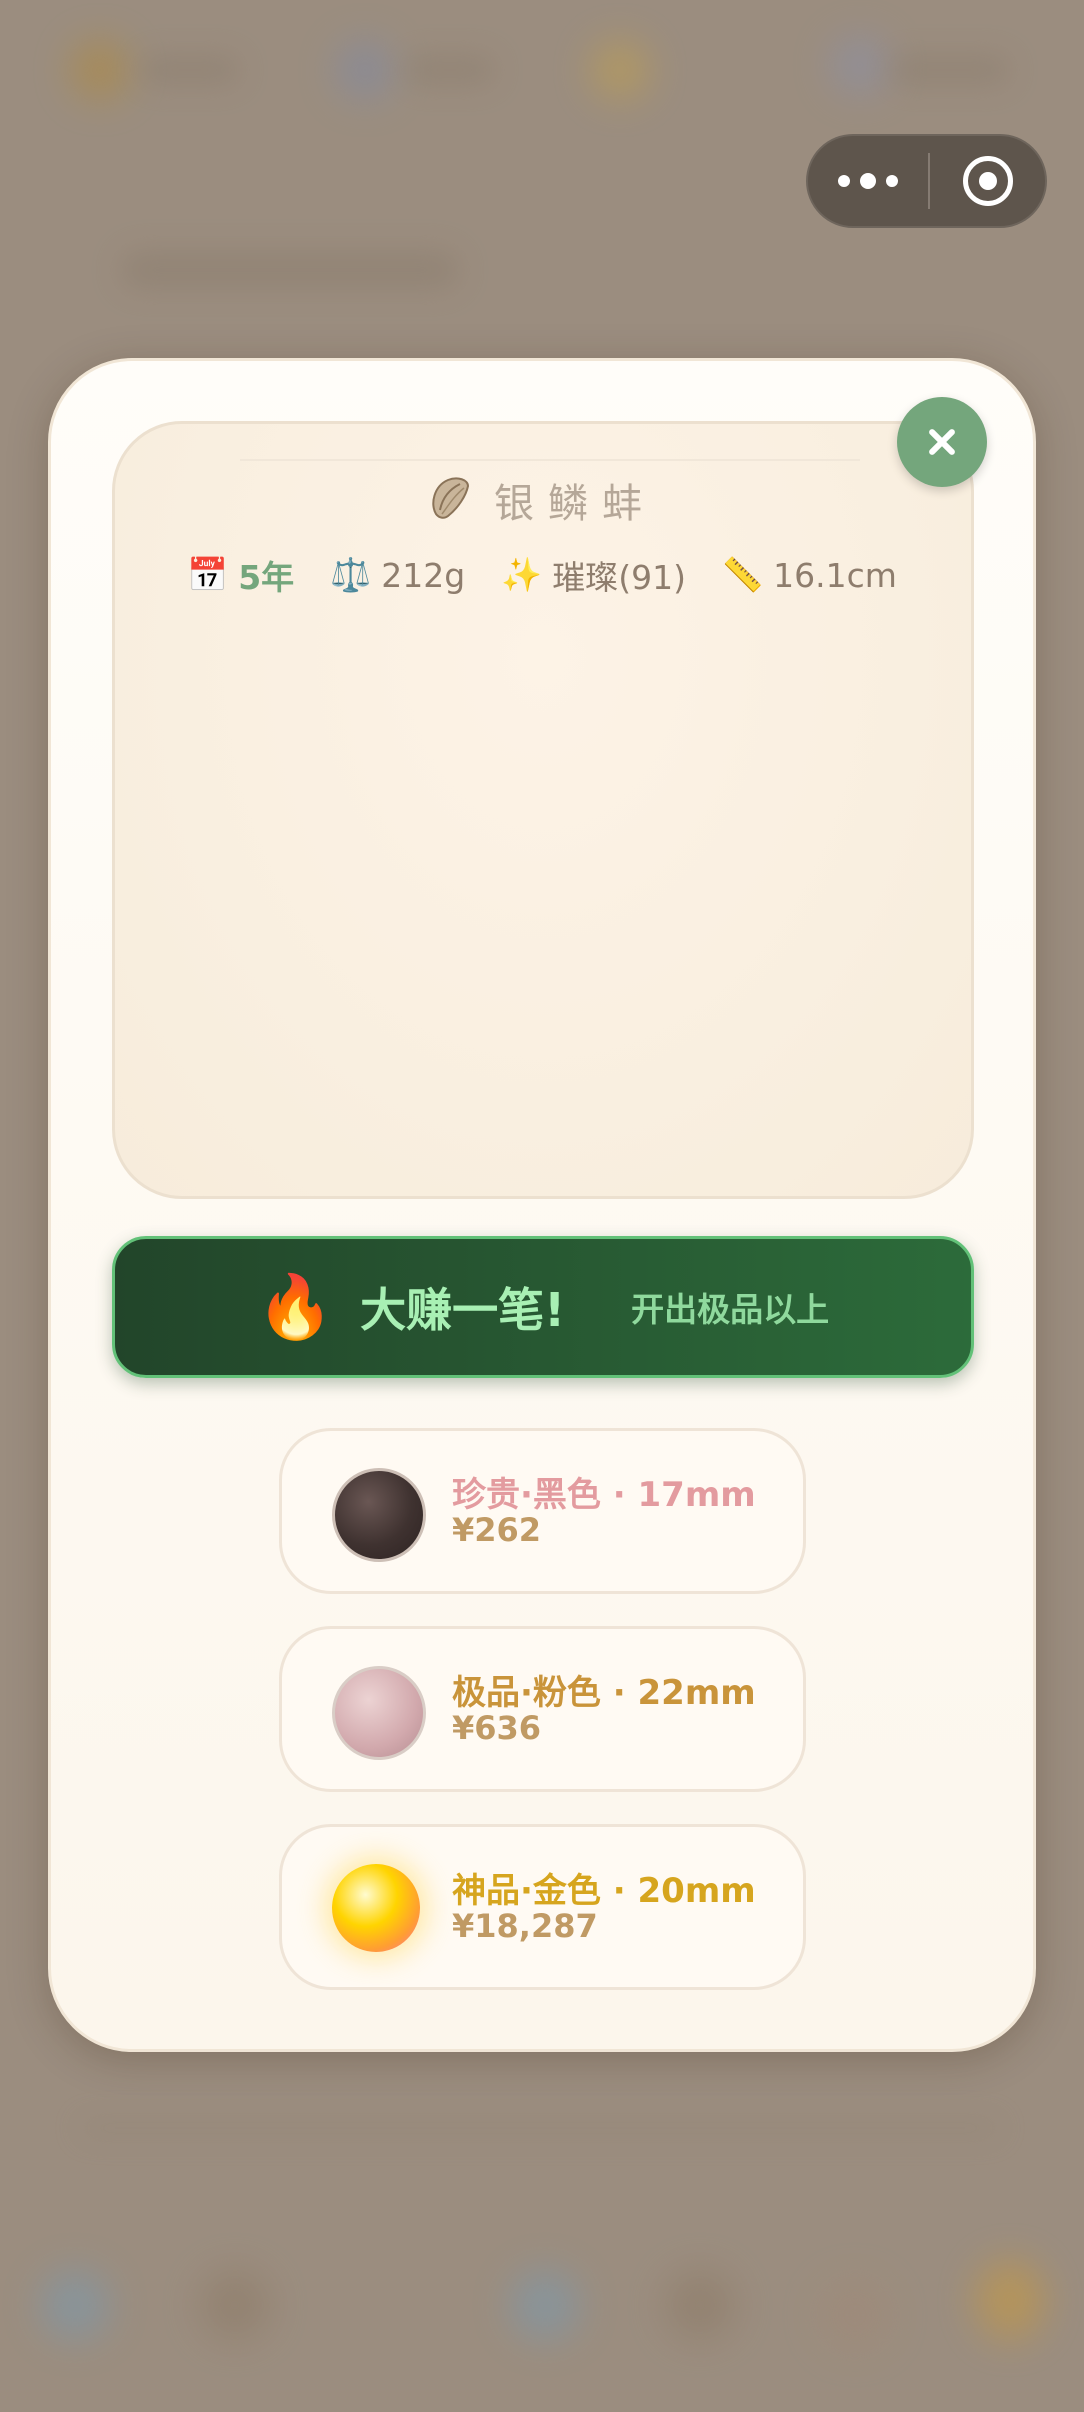 This screenshot has width=1084, height=2412. What do you see at coordinates (730, 1309) in the screenshot?
I see `banner-subtitle: 开出极品以上` at bounding box center [730, 1309].